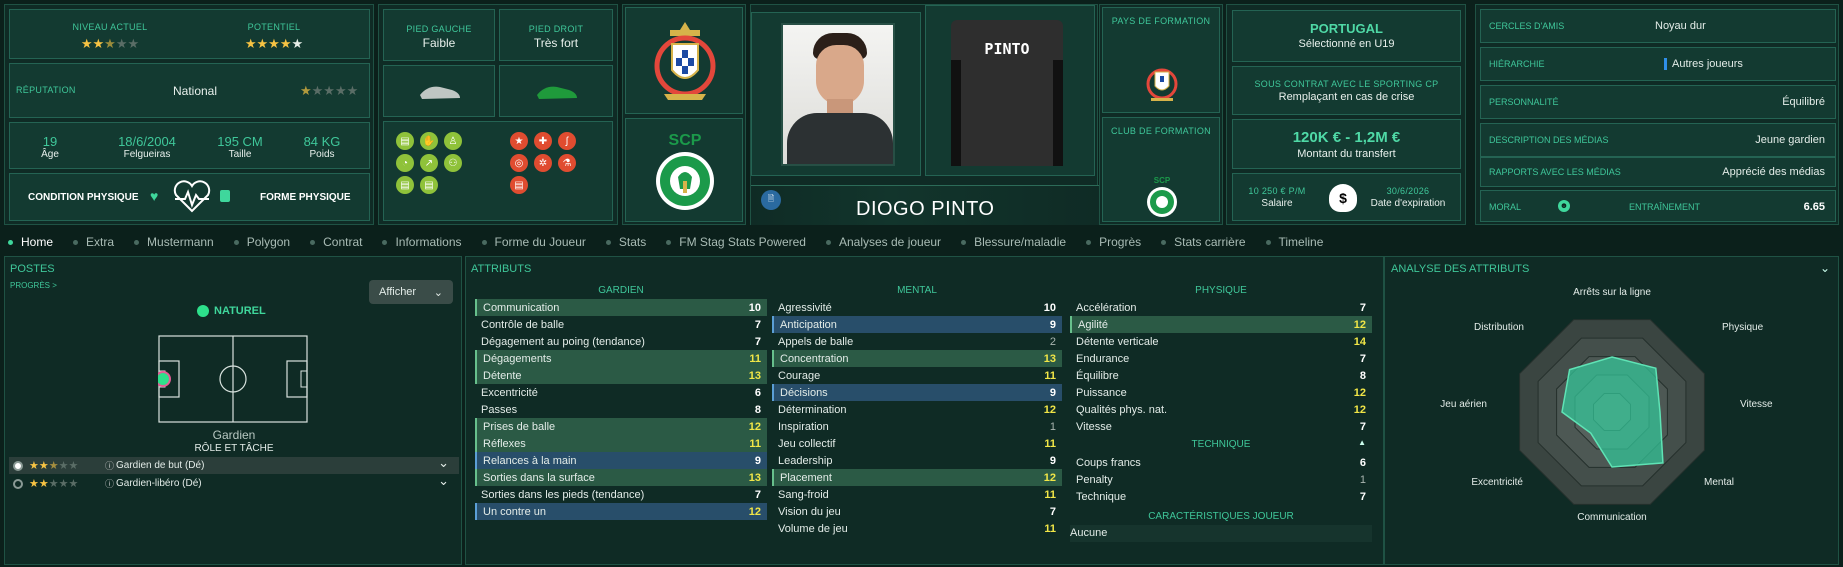 Image resolution: width=1843 pixels, height=567 pixels. What do you see at coordinates (621, 324) in the screenshot?
I see `attribute-row: Contrôle de balle 7` at bounding box center [621, 324].